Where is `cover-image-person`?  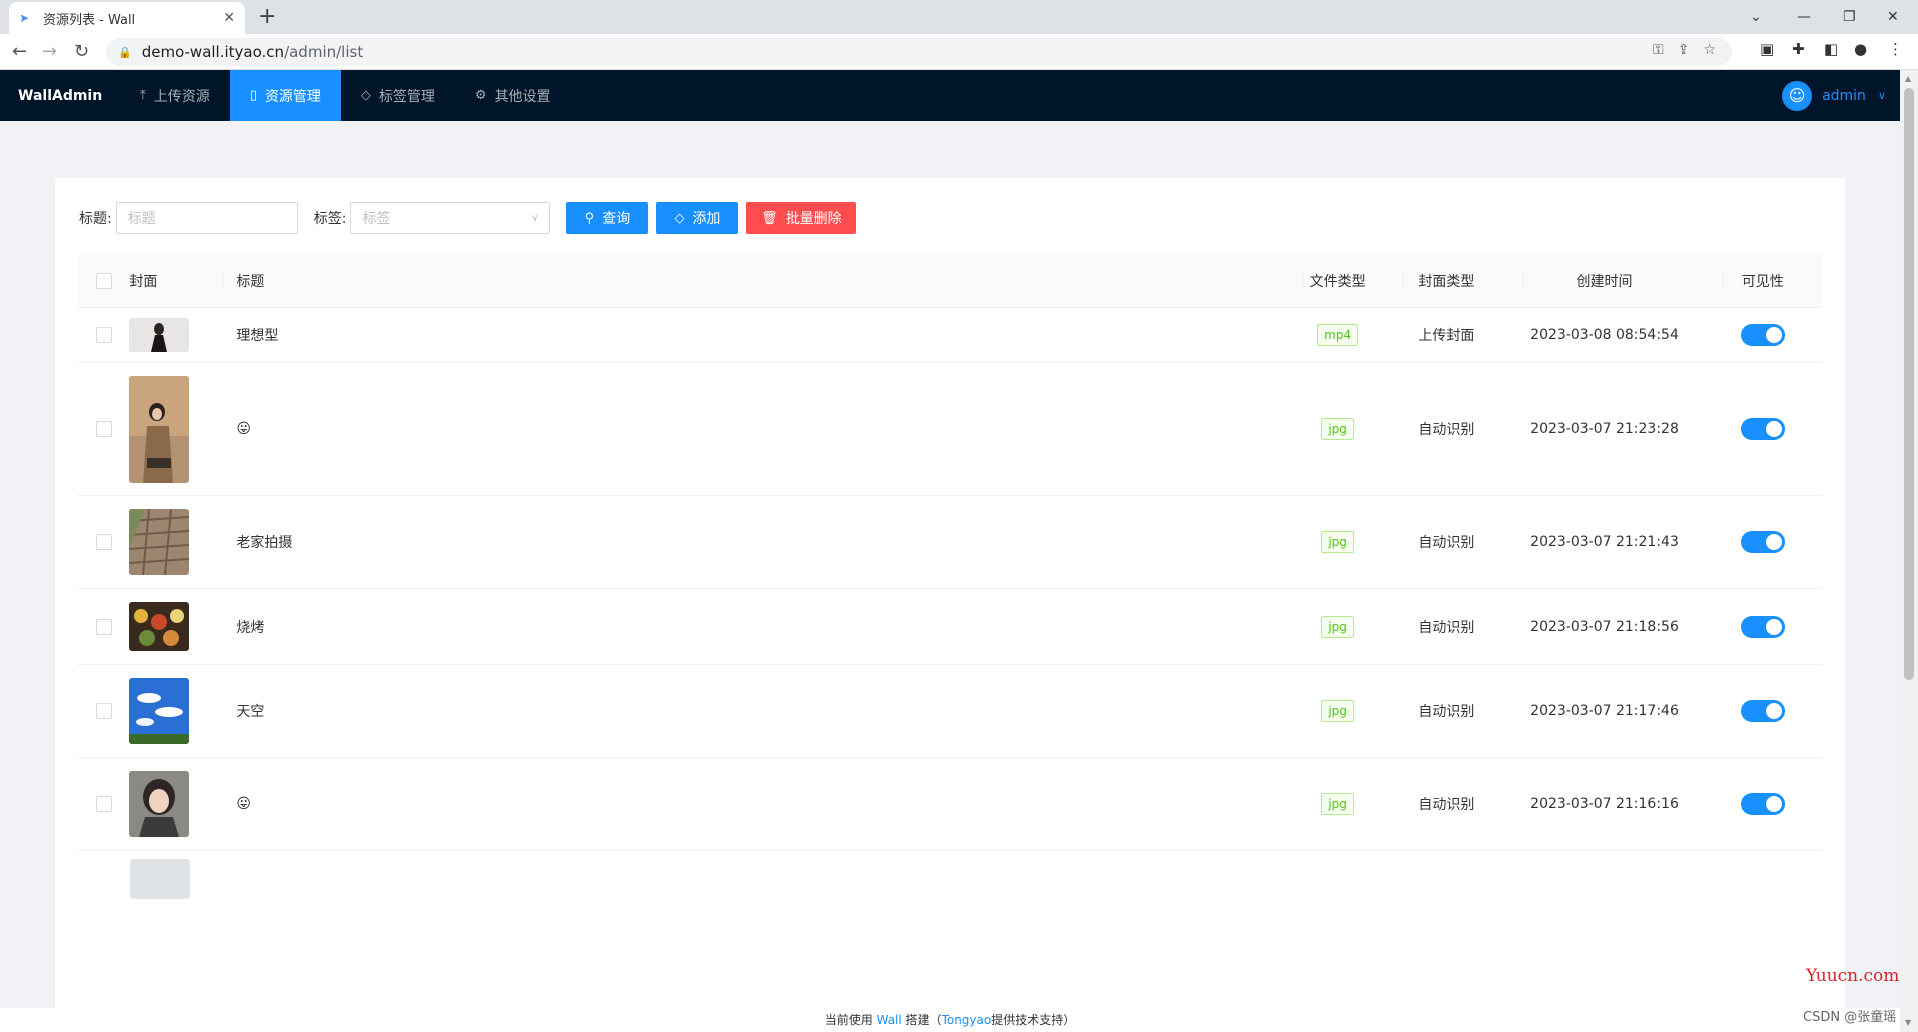
cover-image-person is located at coordinates (159, 335).